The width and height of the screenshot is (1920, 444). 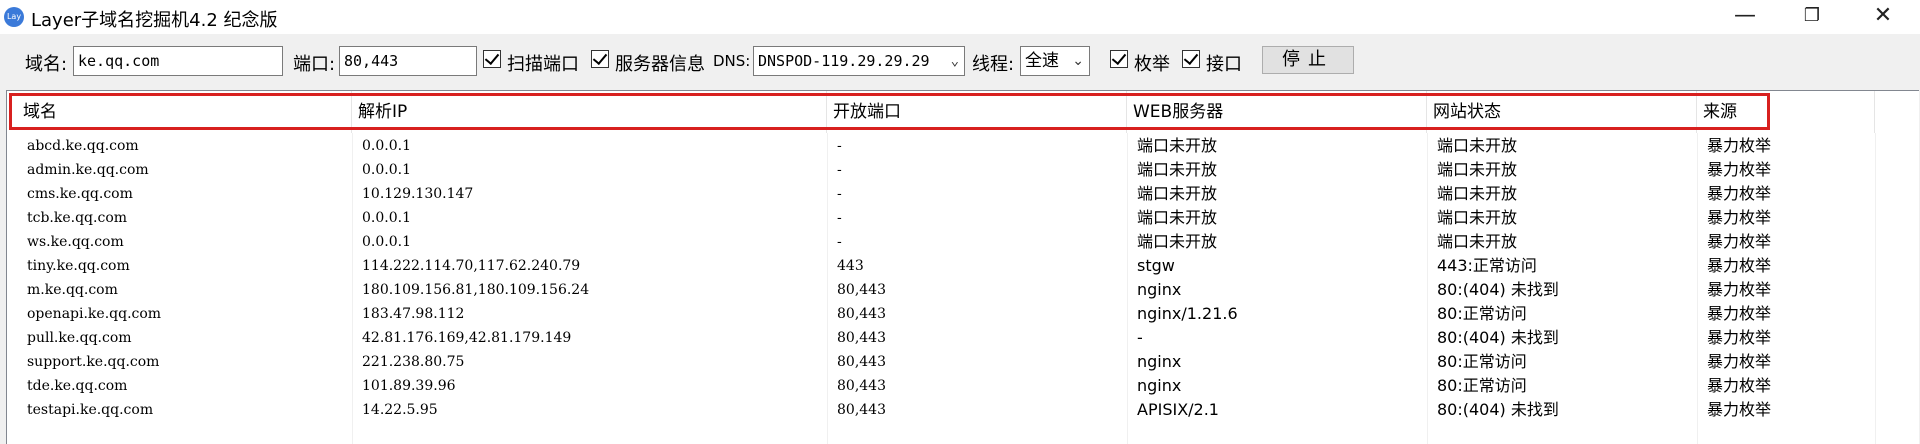 What do you see at coordinates (476, 290) in the screenshot?
I see `cell-ip: 180.109.156.81,180.109.156.24` at bounding box center [476, 290].